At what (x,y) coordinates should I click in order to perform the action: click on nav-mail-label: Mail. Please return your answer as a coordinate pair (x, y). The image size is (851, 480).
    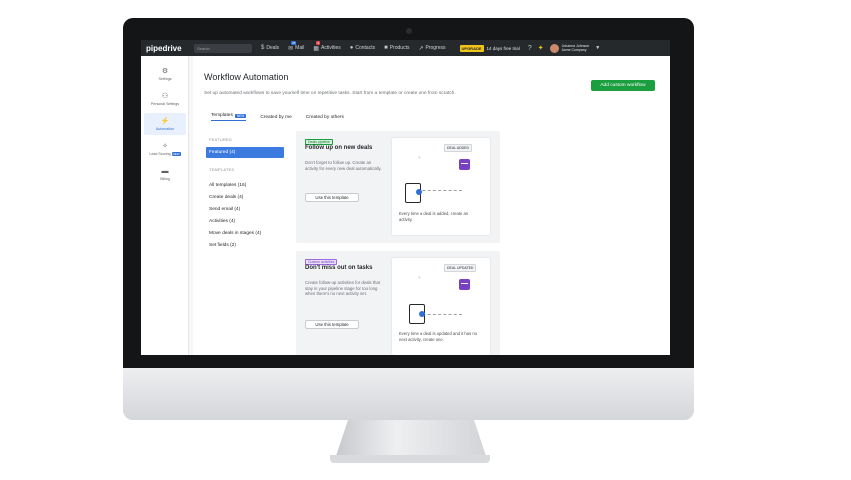
    Looking at the image, I should click on (300, 48).